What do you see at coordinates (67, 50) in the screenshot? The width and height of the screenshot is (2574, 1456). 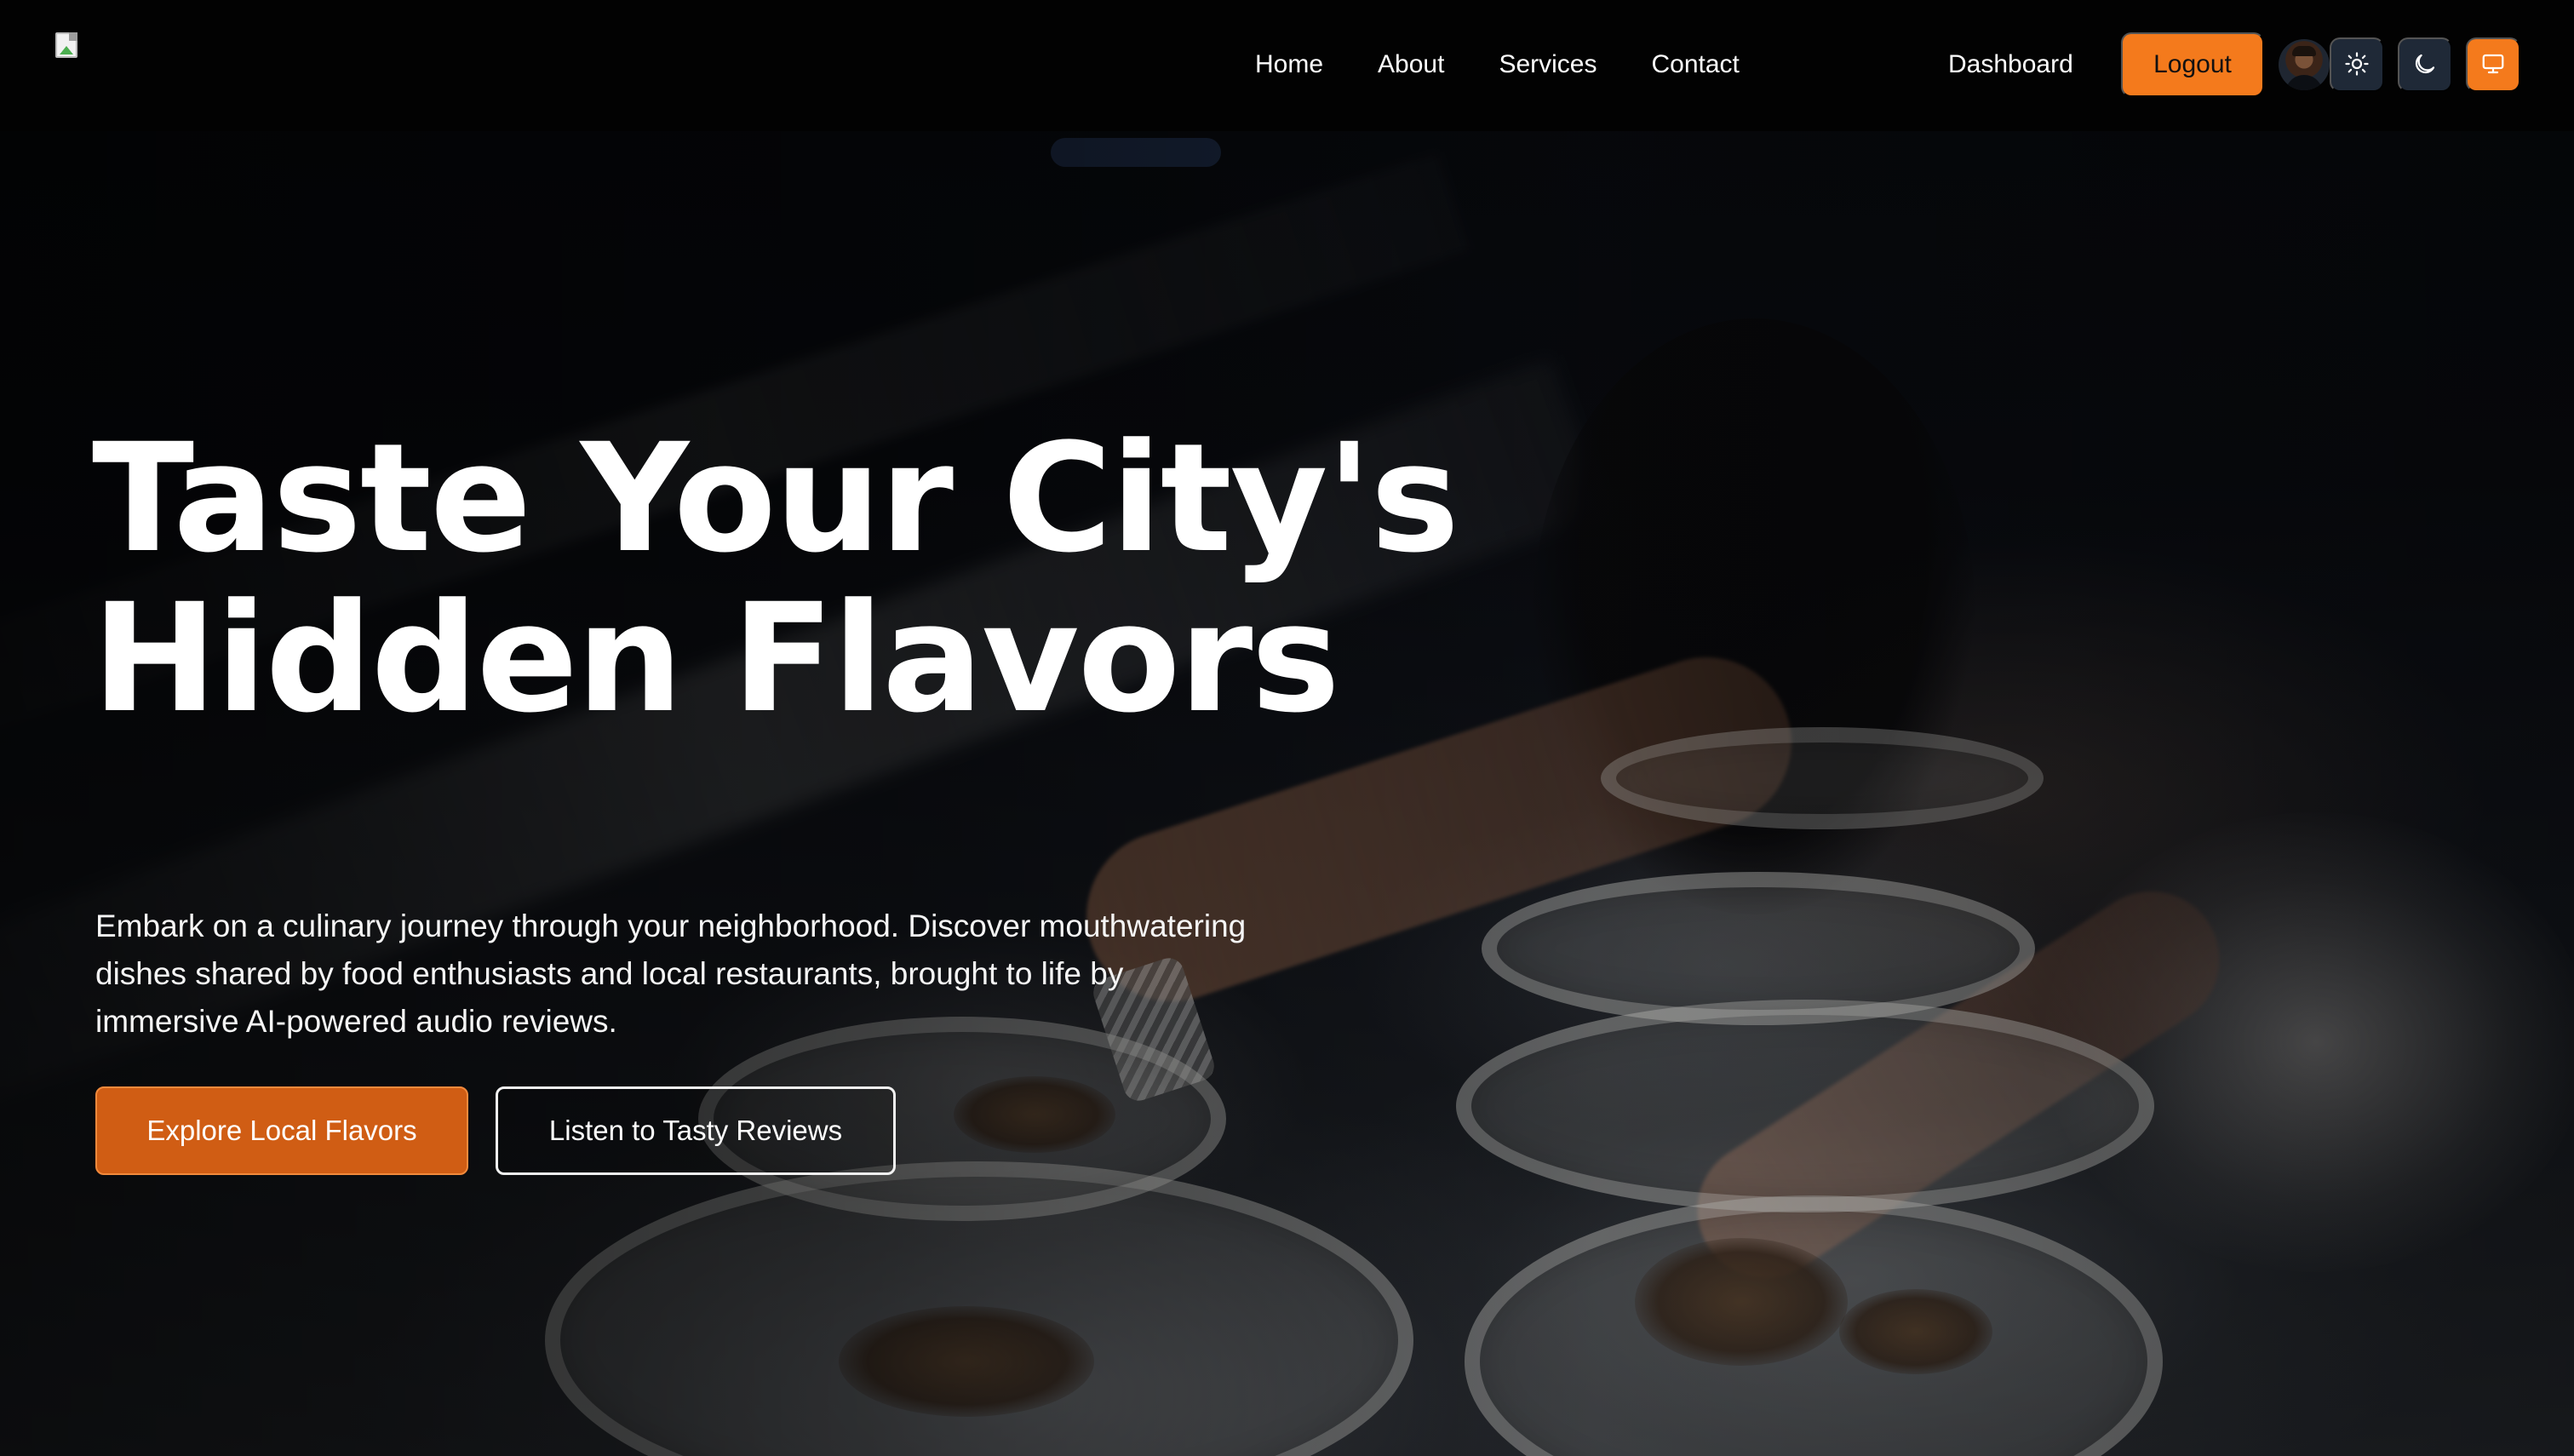 I see `broken-image-mountain` at bounding box center [67, 50].